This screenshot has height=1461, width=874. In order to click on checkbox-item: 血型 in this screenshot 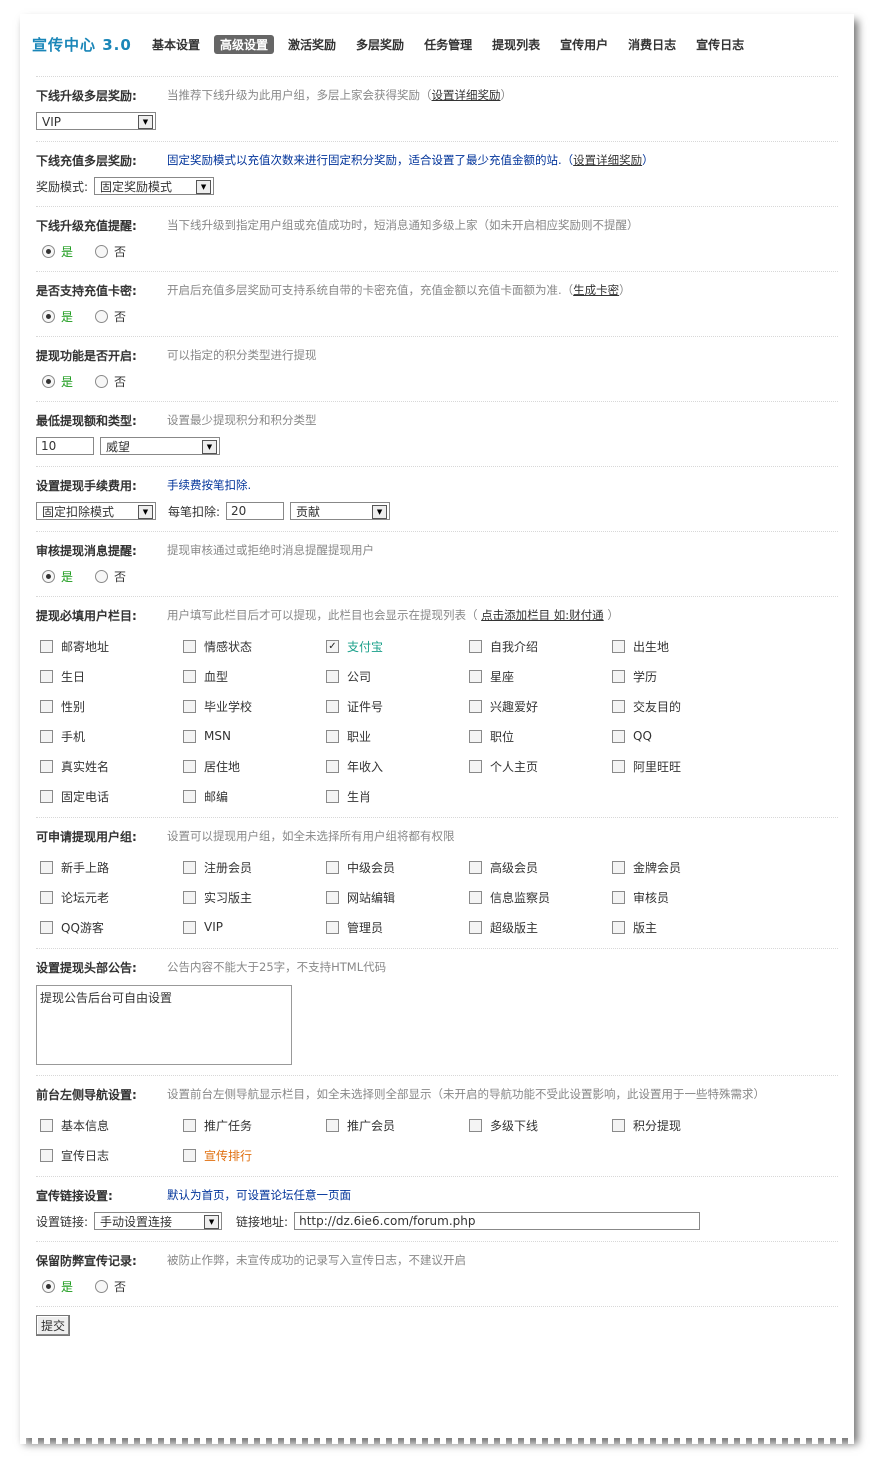, I will do `click(254, 676)`.